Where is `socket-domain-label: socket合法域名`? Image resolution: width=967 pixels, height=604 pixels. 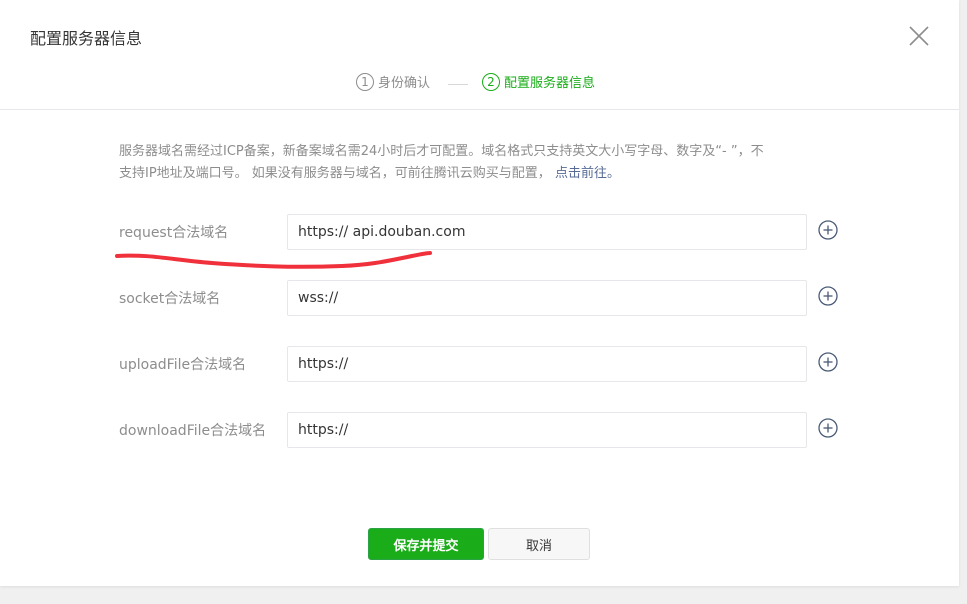
socket-domain-label: socket合法域名 is located at coordinates (170, 299).